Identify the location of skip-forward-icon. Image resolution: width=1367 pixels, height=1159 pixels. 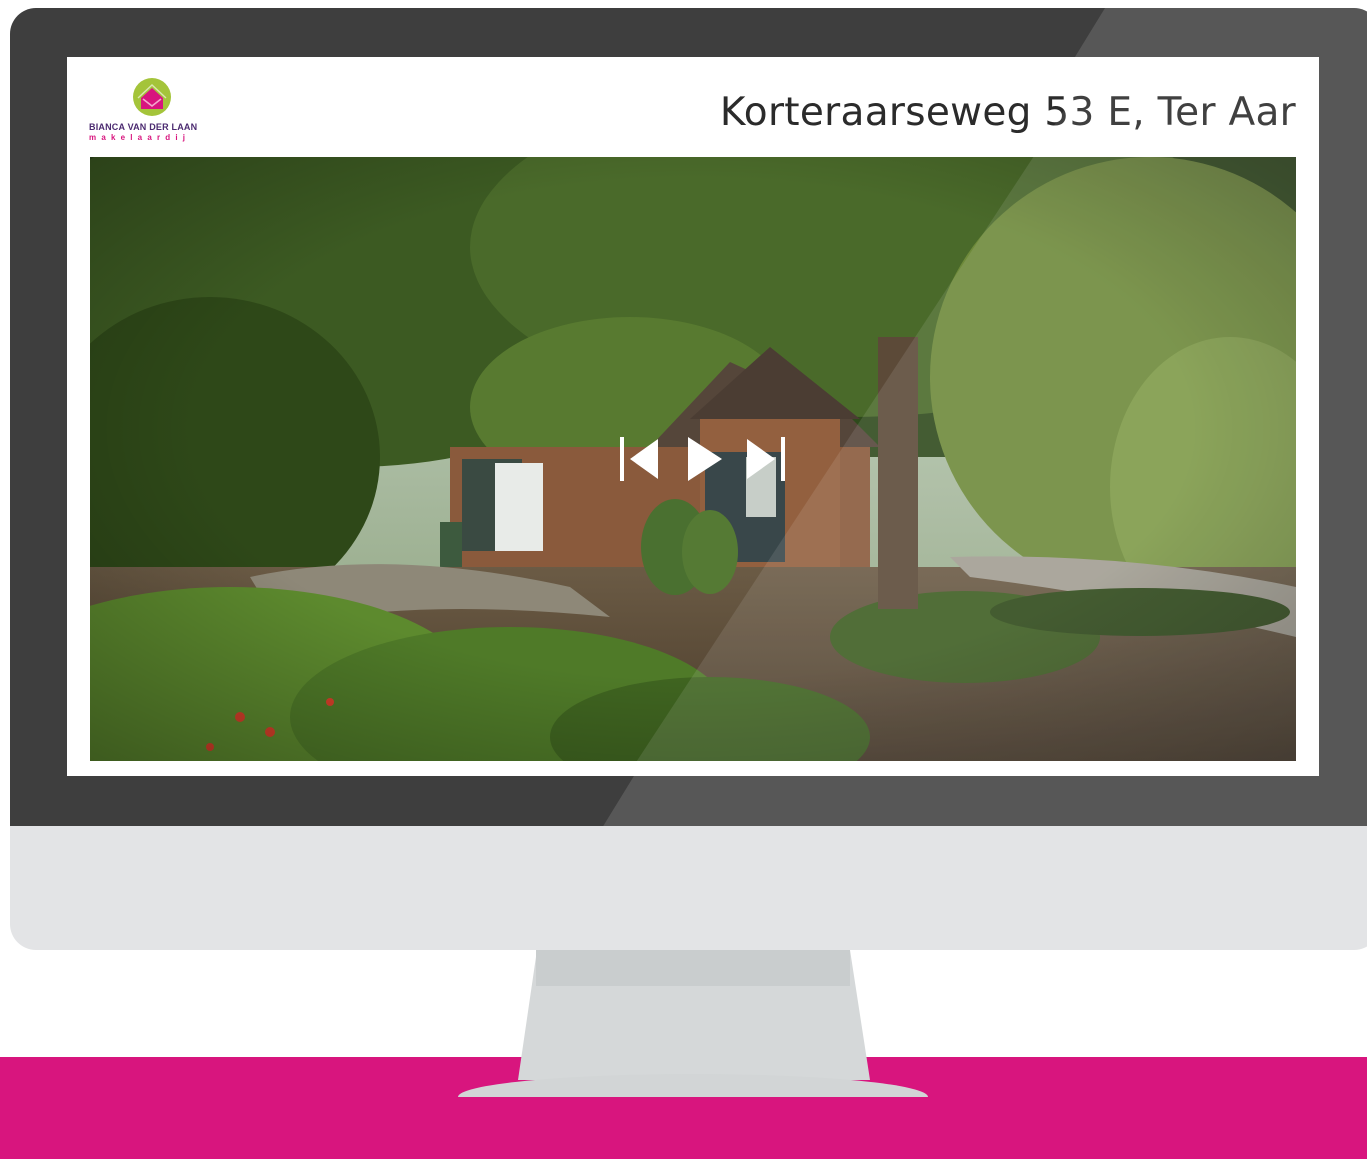
(766, 459).